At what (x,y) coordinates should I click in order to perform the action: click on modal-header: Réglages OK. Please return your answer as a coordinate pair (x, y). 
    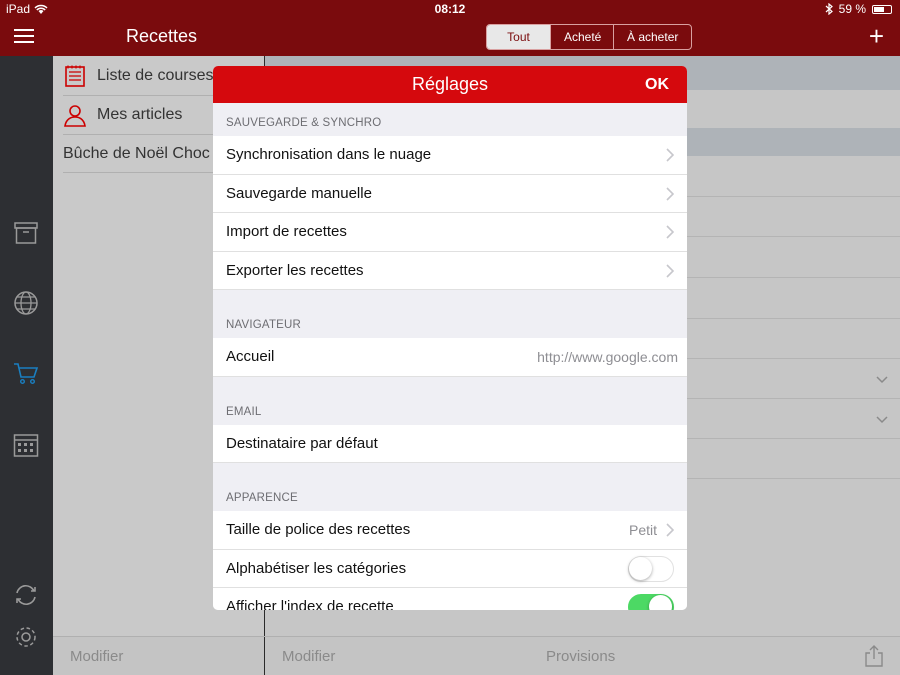
    Looking at the image, I should click on (450, 84).